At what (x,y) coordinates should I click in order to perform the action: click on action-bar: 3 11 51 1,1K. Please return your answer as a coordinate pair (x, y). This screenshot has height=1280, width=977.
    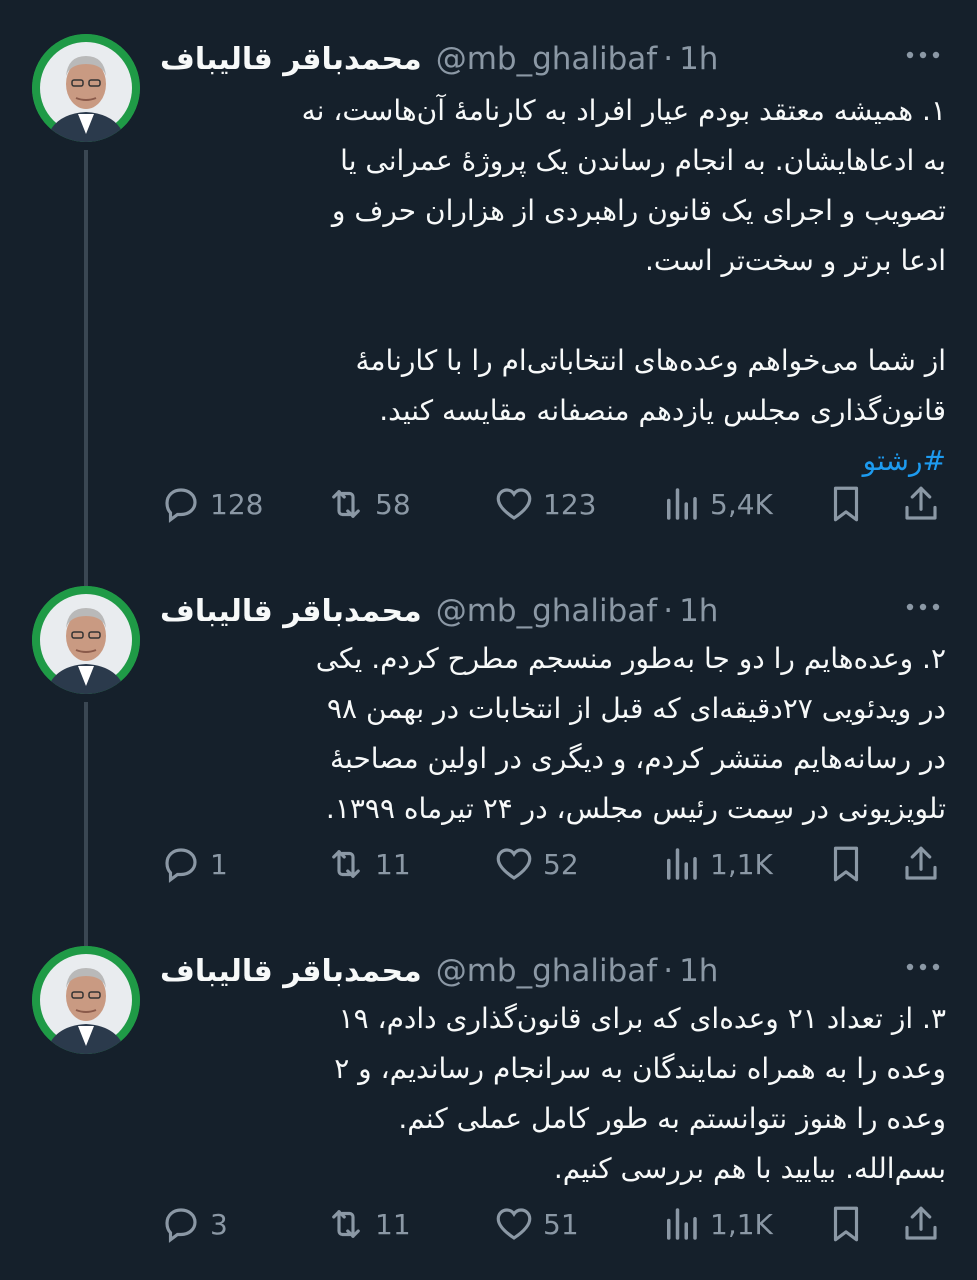
    Looking at the image, I should click on (553, 1224).